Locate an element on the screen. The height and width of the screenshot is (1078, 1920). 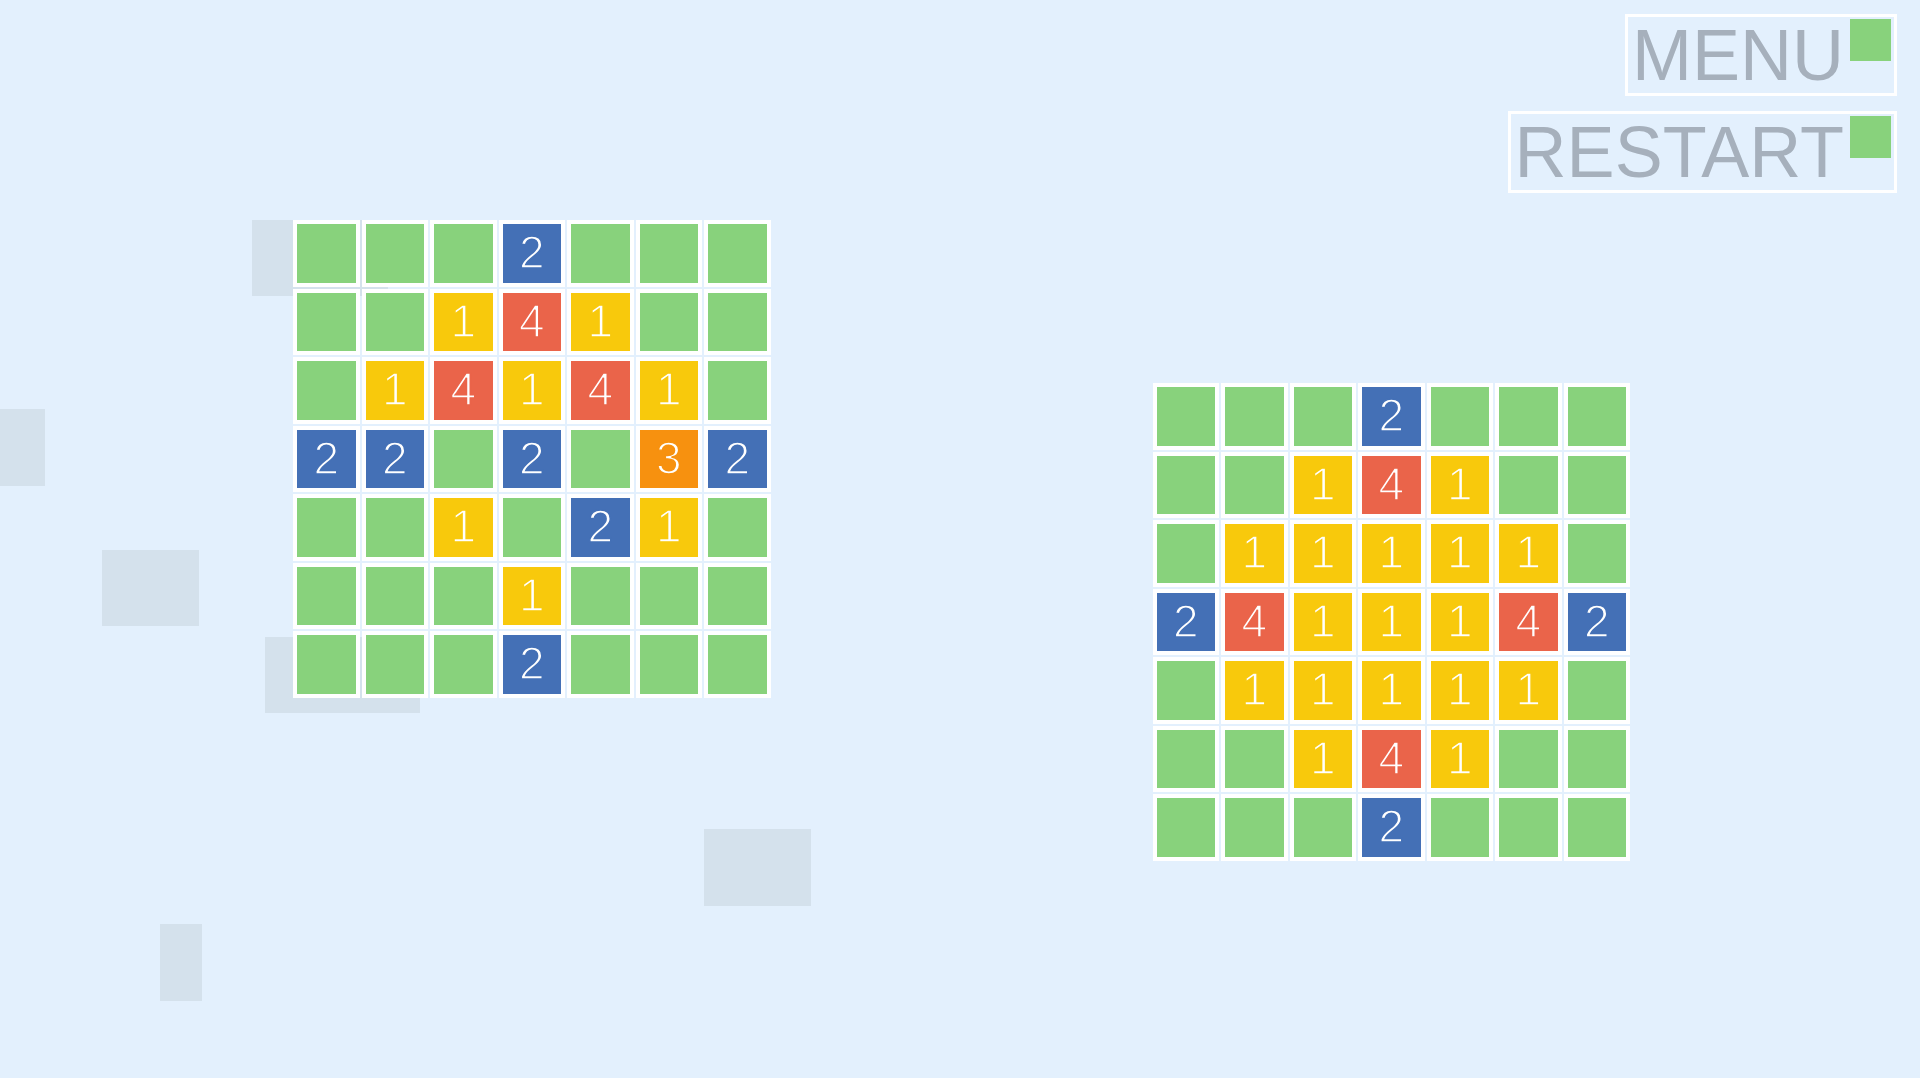
restart-button: RESTART is located at coordinates (1702, 152).